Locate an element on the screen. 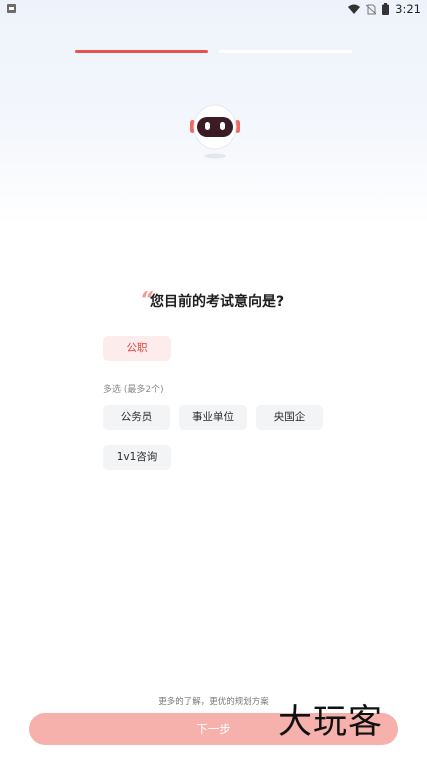 The height and width of the screenshot is (760, 427). no-sim-icon is located at coordinates (371, 9).